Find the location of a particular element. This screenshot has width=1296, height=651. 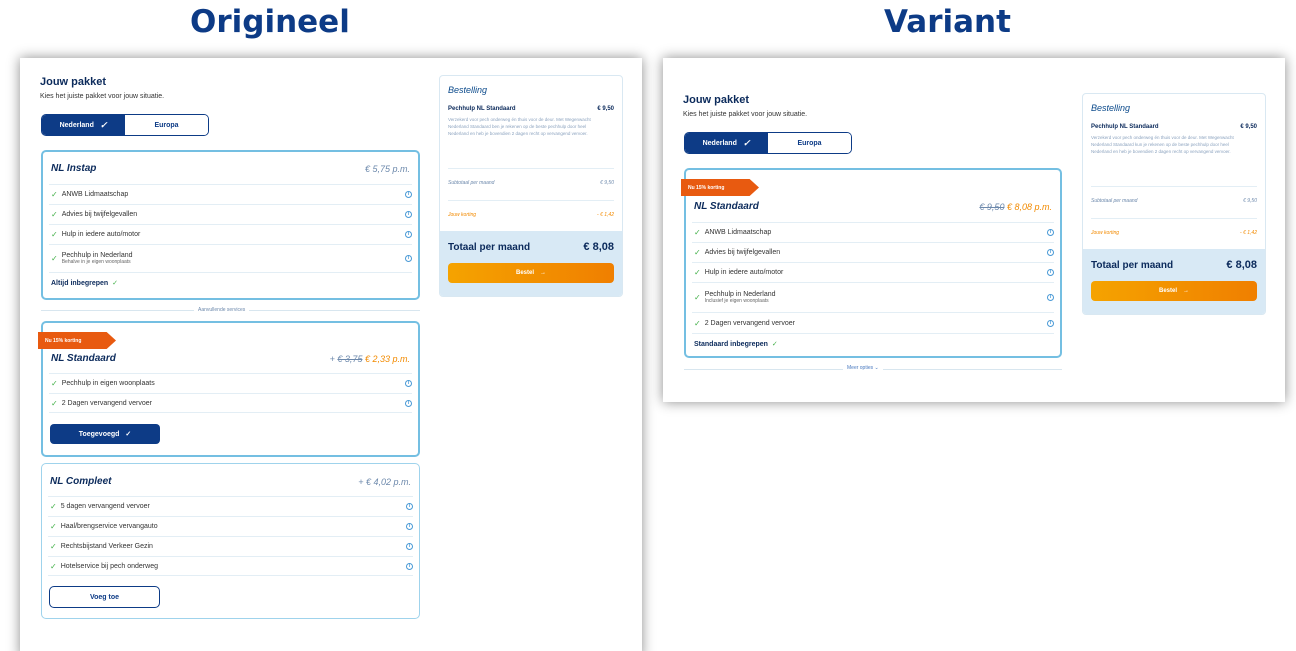

feature-row: ✓ 5 dagen vervangend vervoer i is located at coordinates (230, 506).